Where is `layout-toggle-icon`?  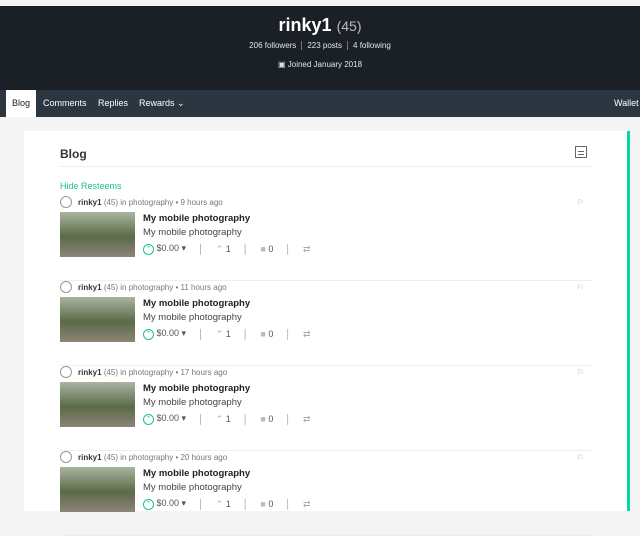 layout-toggle-icon is located at coordinates (581, 152).